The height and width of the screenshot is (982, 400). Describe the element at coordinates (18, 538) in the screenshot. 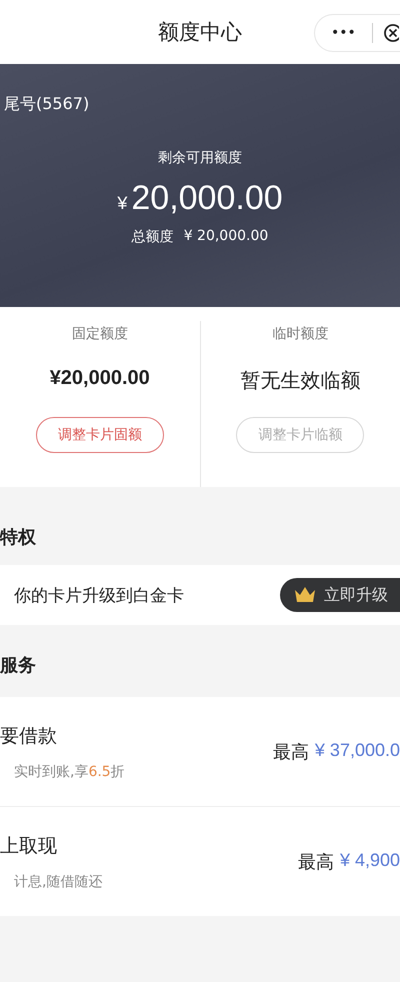

I see `section-heading: 特权` at that location.